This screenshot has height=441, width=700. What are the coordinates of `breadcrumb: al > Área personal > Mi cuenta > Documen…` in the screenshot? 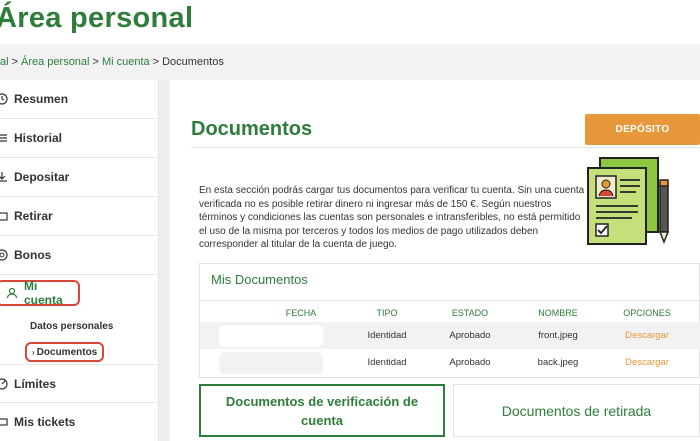 It's located at (350, 62).